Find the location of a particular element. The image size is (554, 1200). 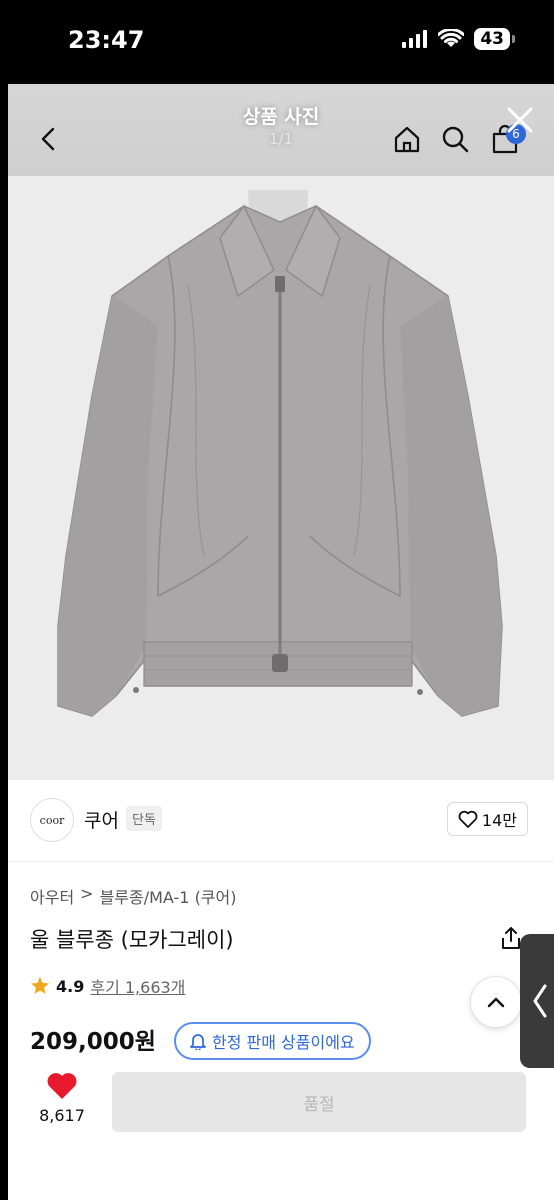

product-like-button: 8,617 is located at coordinates (62, 1098).